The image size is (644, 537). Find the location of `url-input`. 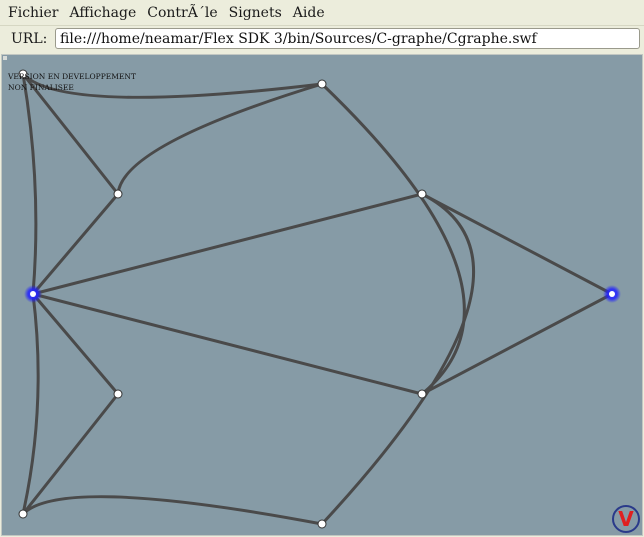

url-input is located at coordinates (347, 38).